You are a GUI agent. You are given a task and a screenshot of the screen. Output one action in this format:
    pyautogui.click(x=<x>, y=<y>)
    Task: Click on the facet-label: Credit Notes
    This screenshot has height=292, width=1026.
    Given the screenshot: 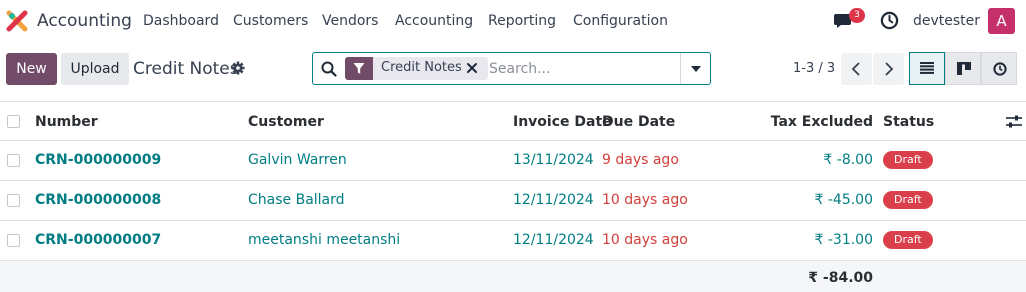 What is the action you would take?
    pyautogui.click(x=421, y=67)
    